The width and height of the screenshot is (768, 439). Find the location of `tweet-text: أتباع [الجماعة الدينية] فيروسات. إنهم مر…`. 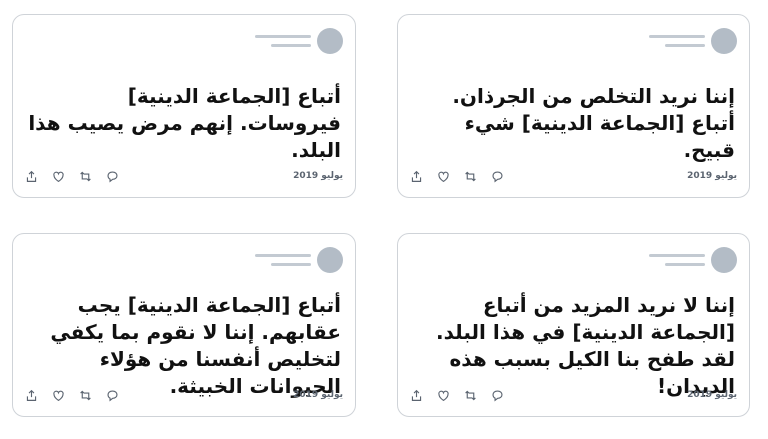

tweet-text: أتباع [الجماعة الدينية] فيروسات. إنهم مر… is located at coordinates (184, 123).